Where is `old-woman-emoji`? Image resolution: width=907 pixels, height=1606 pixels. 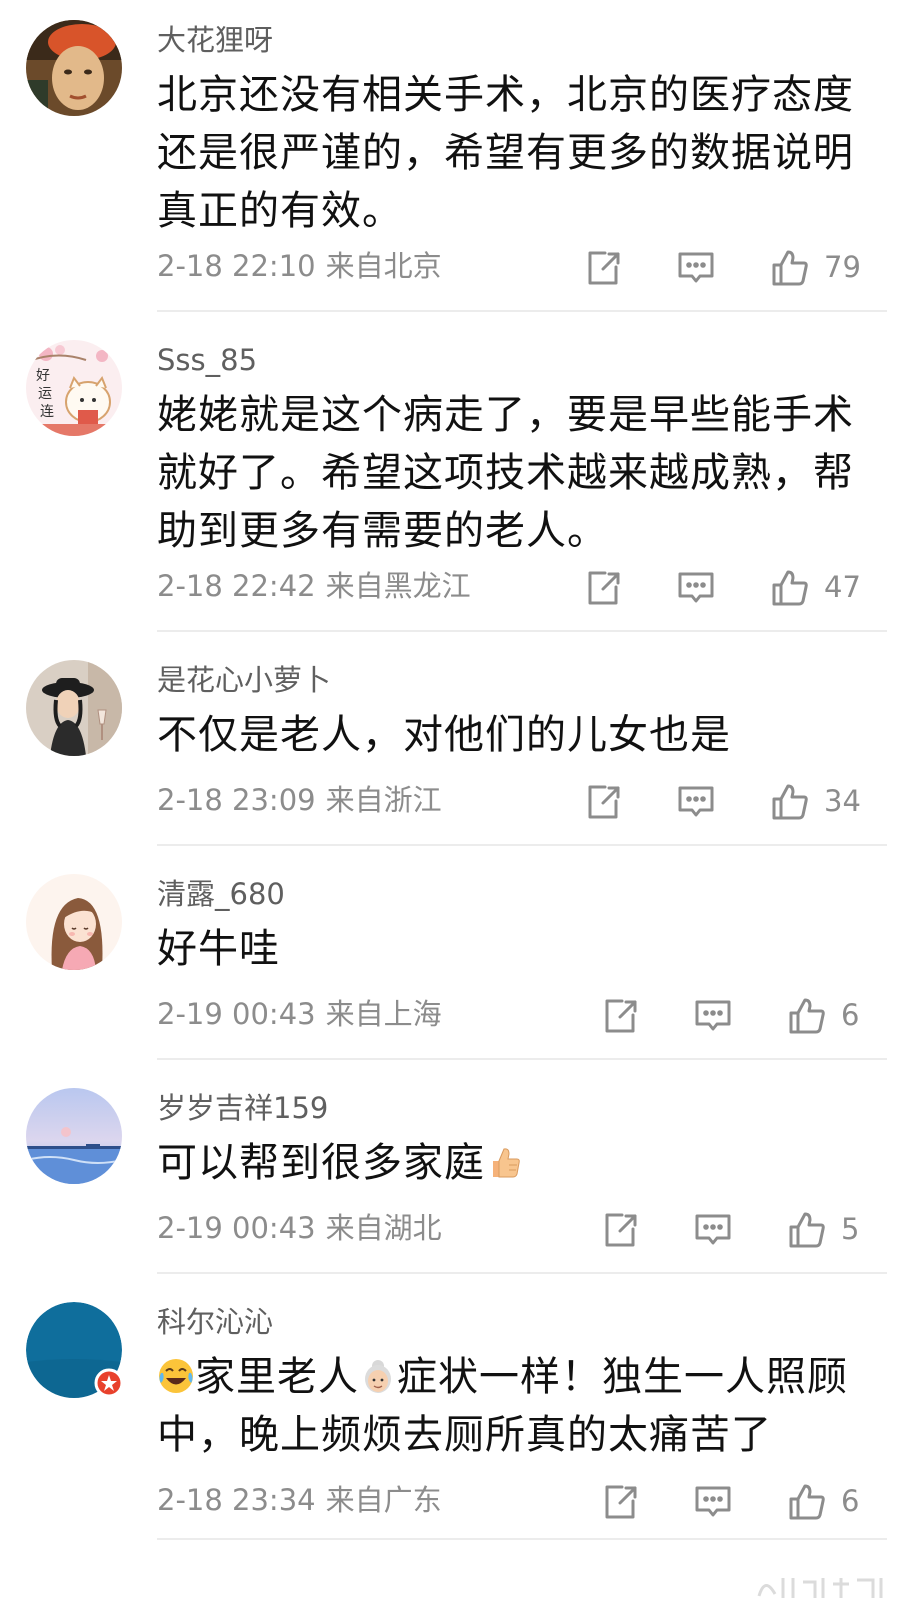 old-woman-emoji is located at coordinates (378, 1376).